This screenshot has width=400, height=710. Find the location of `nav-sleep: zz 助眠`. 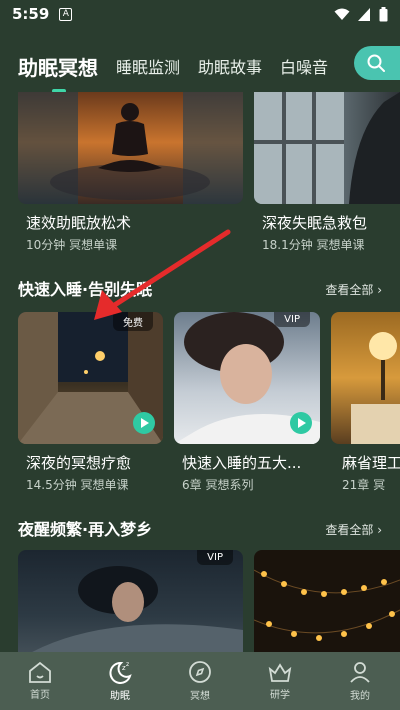

nav-sleep: zz 助眠 is located at coordinates (120, 681).